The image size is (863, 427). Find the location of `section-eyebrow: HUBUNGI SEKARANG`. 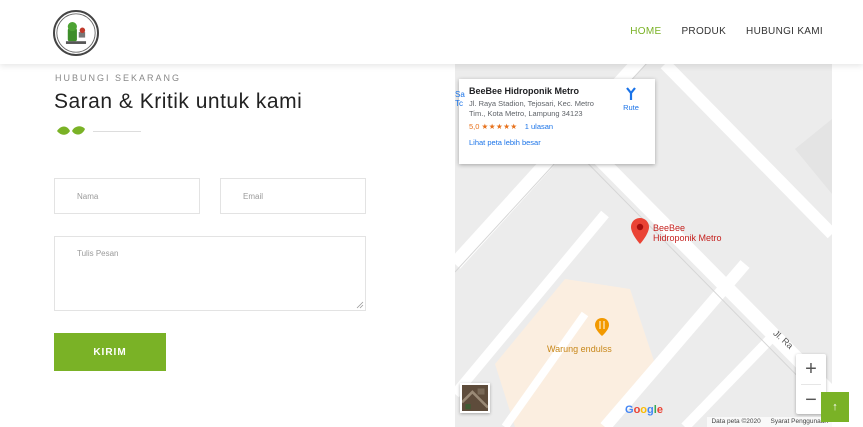

section-eyebrow: HUBUNGI SEKARANG is located at coordinates (118, 78).